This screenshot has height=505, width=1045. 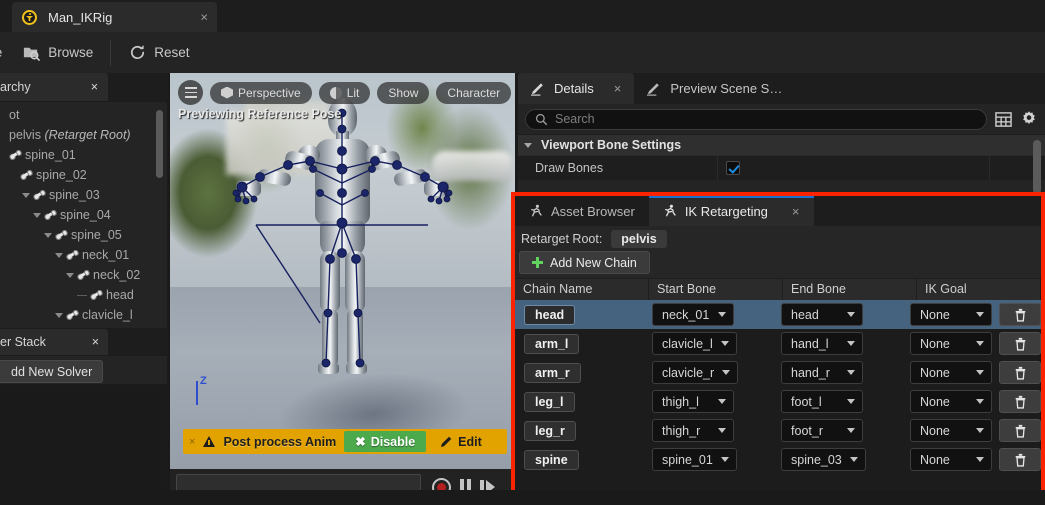 I want to click on end-bone-dropdown: foot_l, so click(x=822, y=401).